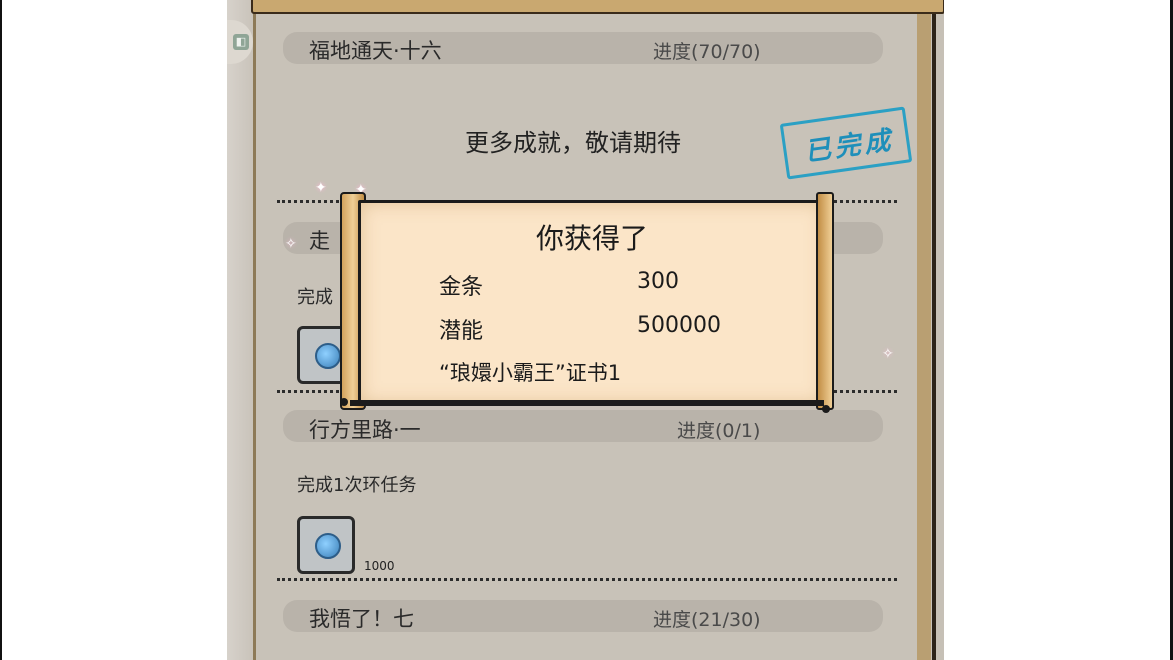 The width and height of the screenshot is (1173, 660). I want to click on achievement-progress: 进度(21/30), so click(707, 620).